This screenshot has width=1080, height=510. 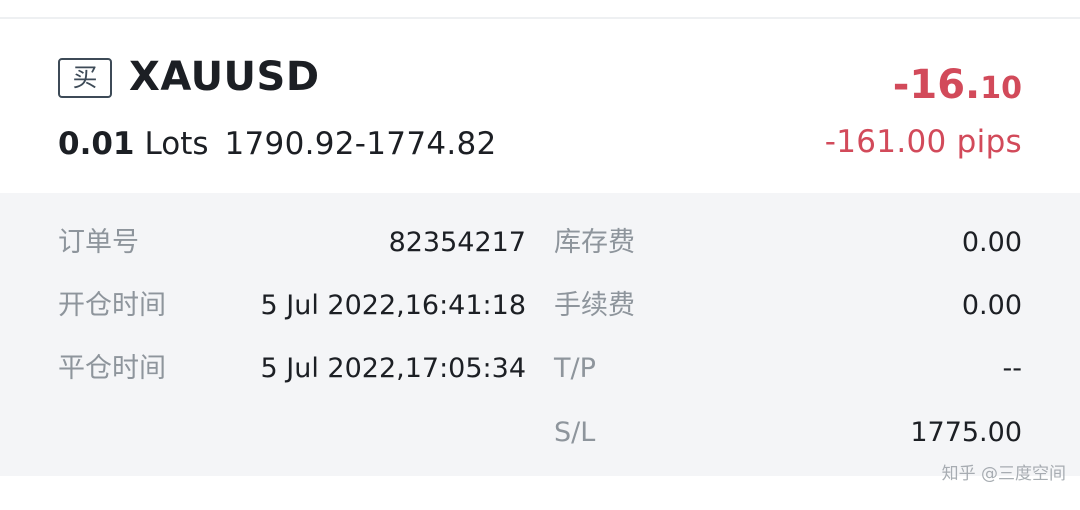 What do you see at coordinates (936, 85) in the screenshot?
I see `profit-major: -16.` at bounding box center [936, 85].